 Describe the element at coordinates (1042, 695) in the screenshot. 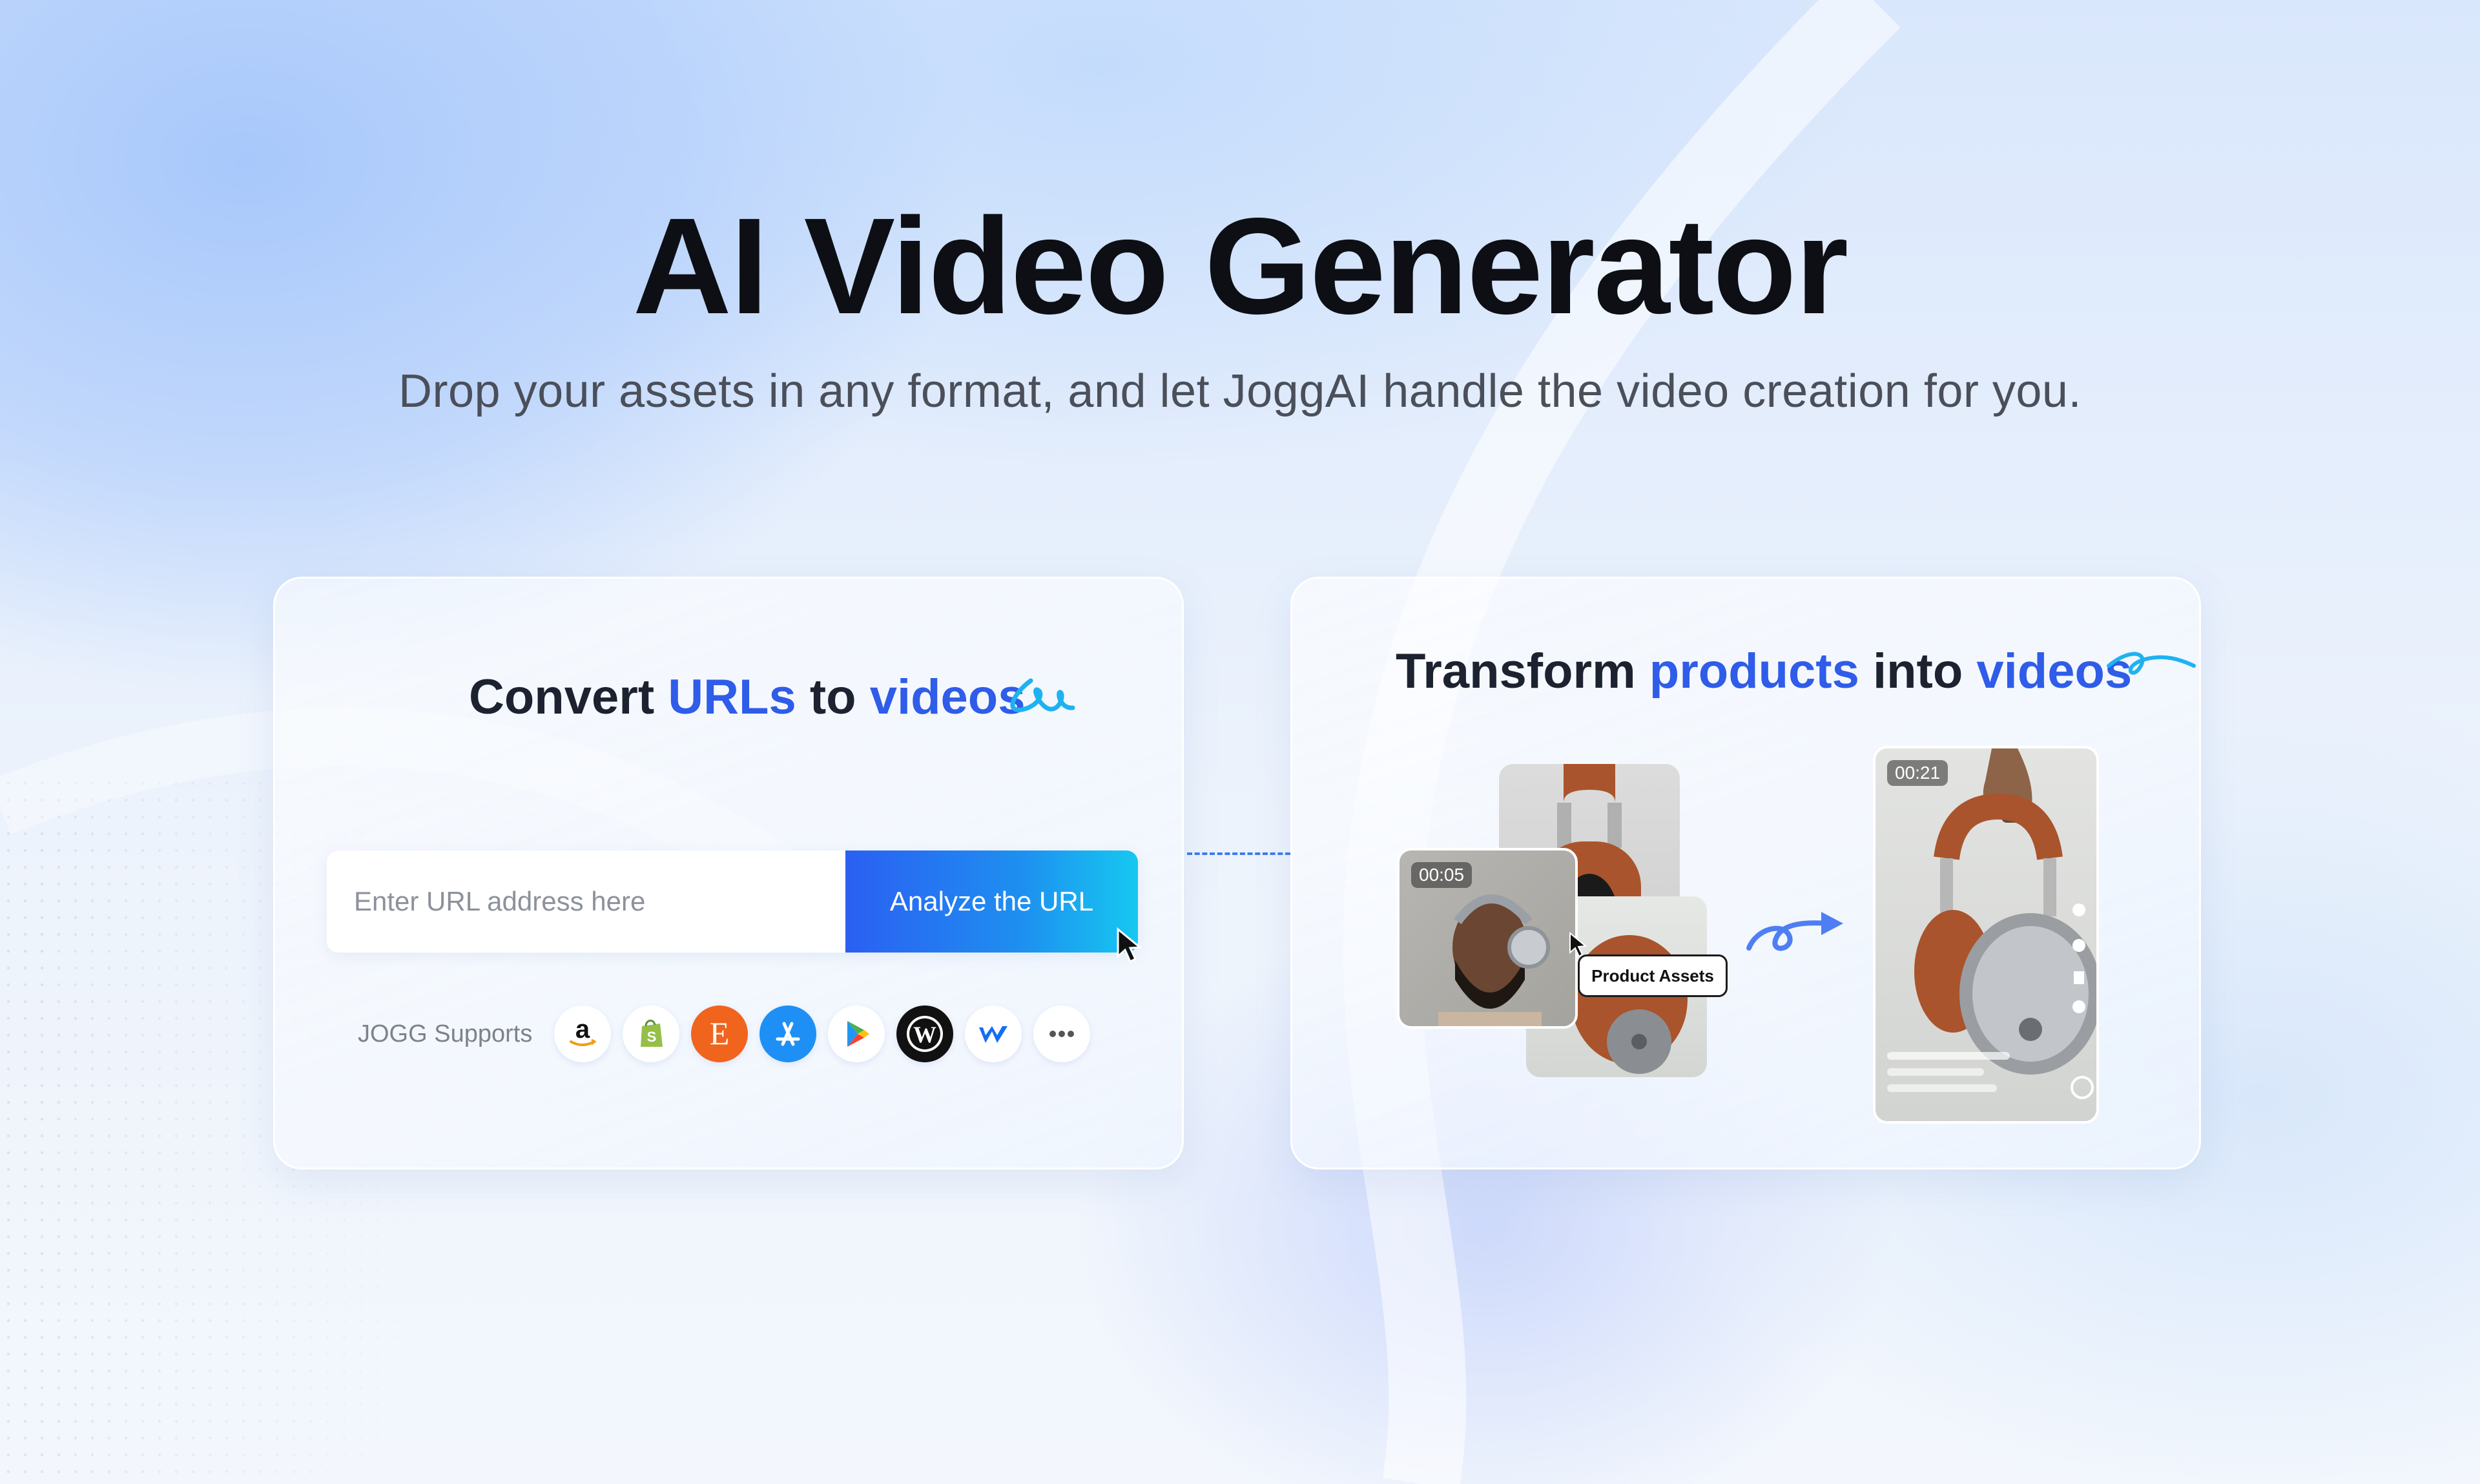

I see `scribble-icon` at that location.